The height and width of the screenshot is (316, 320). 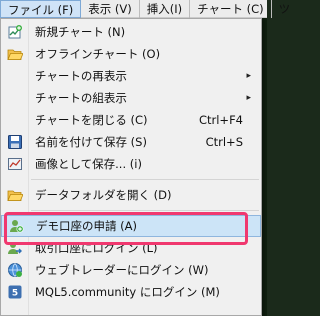 I want to click on menu-item-chart-reshow: チャートの再表示 ▸, so click(x=131, y=76).